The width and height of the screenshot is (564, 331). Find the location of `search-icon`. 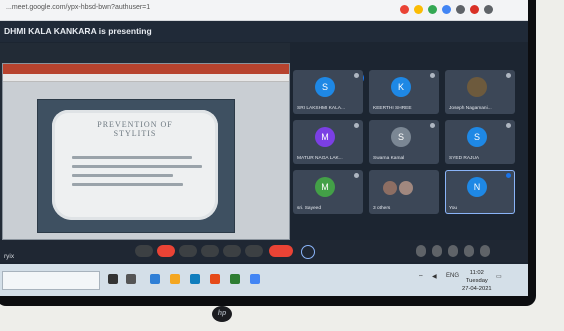

search-icon is located at coordinates (113, 279).